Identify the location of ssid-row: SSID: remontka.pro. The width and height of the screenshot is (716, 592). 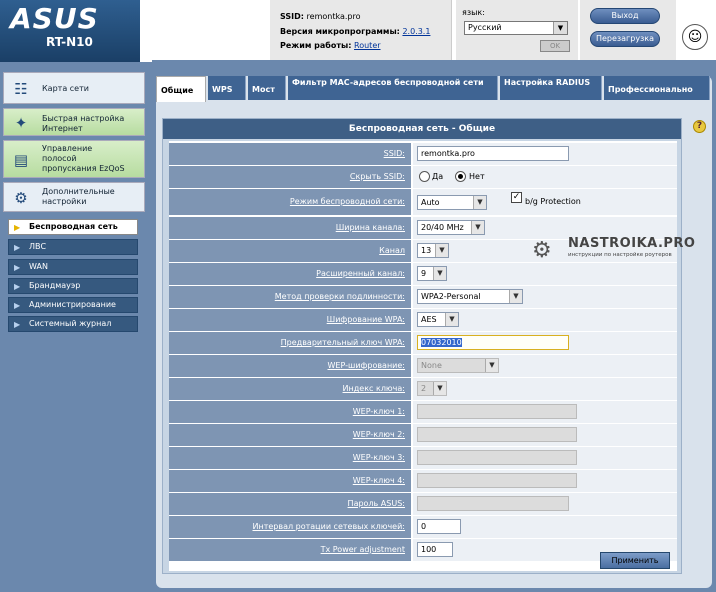
(423, 154).